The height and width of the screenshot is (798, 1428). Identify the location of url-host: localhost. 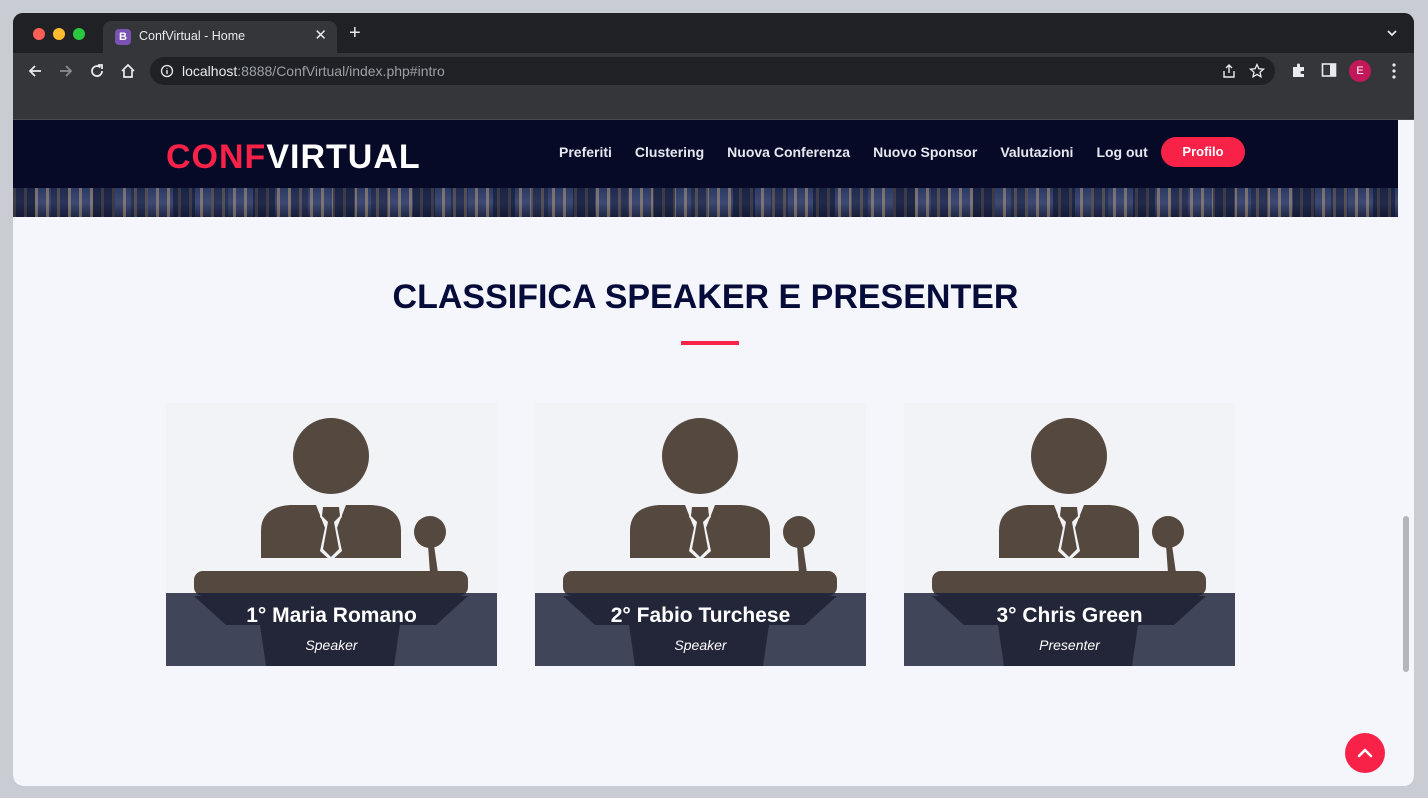
(210, 71).